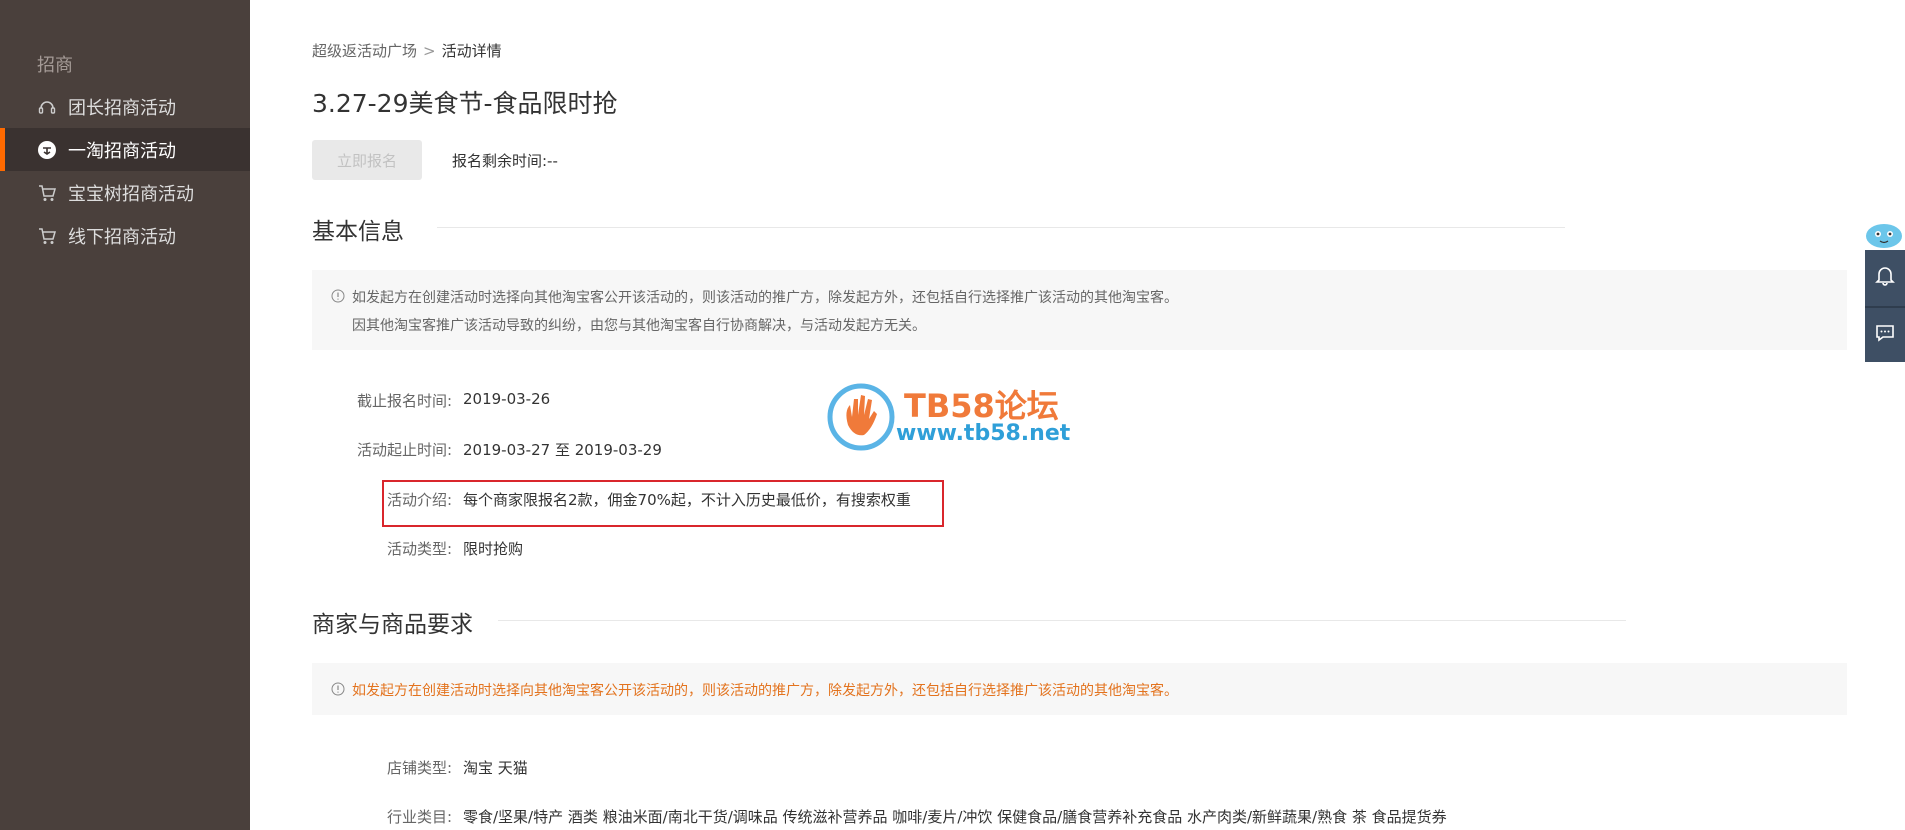  Describe the element at coordinates (505, 161) in the screenshot. I see `signup-remaining-time: 报名剩余时间:--` at that location.